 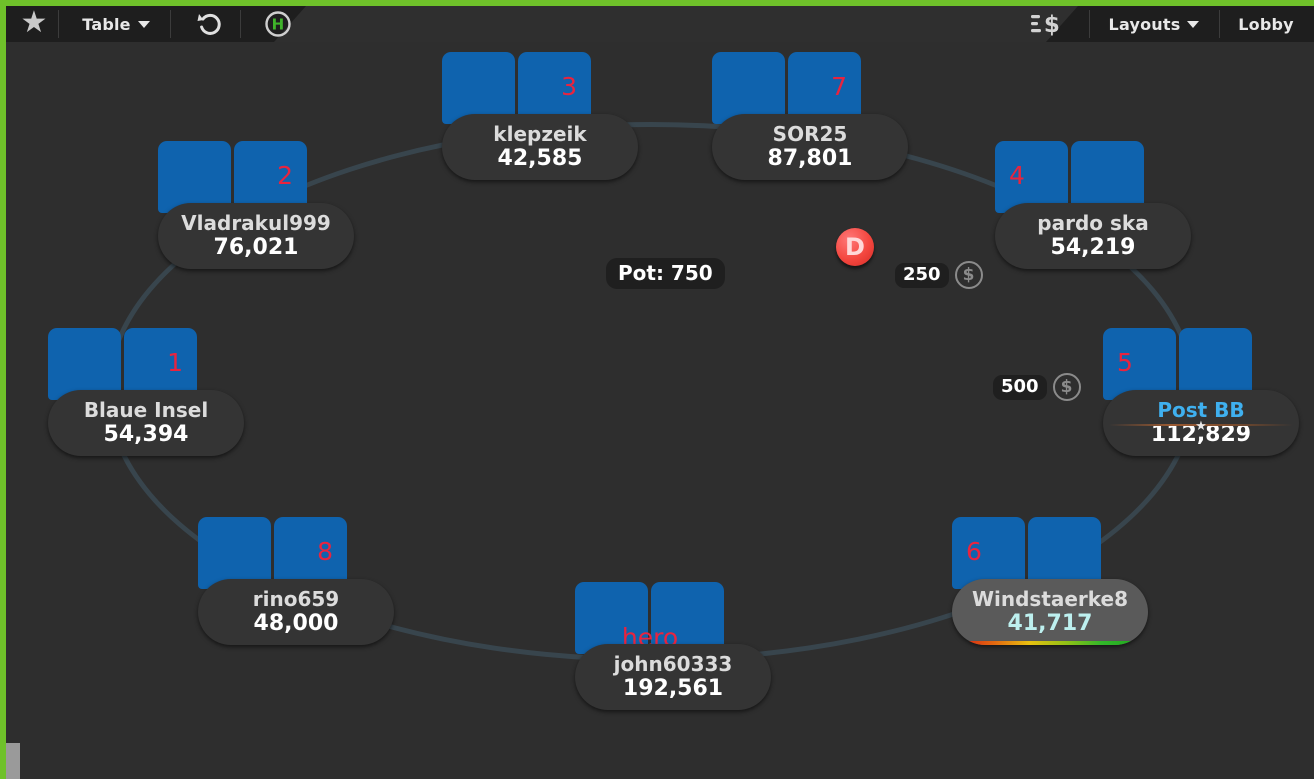 What do you see at coordinates (1125, 362) in the screenshot?
I see `seat-number: 5` at bounding box center [1125, 362].